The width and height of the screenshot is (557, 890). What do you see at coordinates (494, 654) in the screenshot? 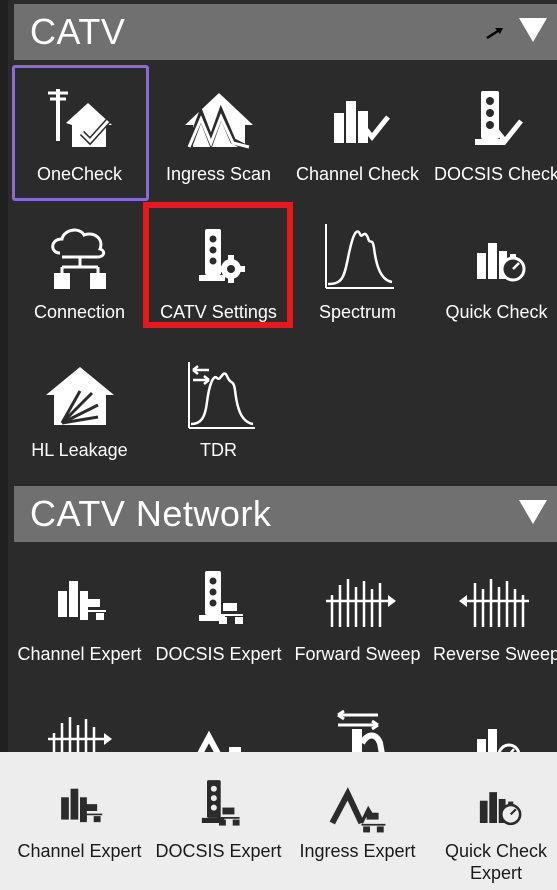
I see `tile-label: Reverse Sweep` at bounding box center [494, 654].